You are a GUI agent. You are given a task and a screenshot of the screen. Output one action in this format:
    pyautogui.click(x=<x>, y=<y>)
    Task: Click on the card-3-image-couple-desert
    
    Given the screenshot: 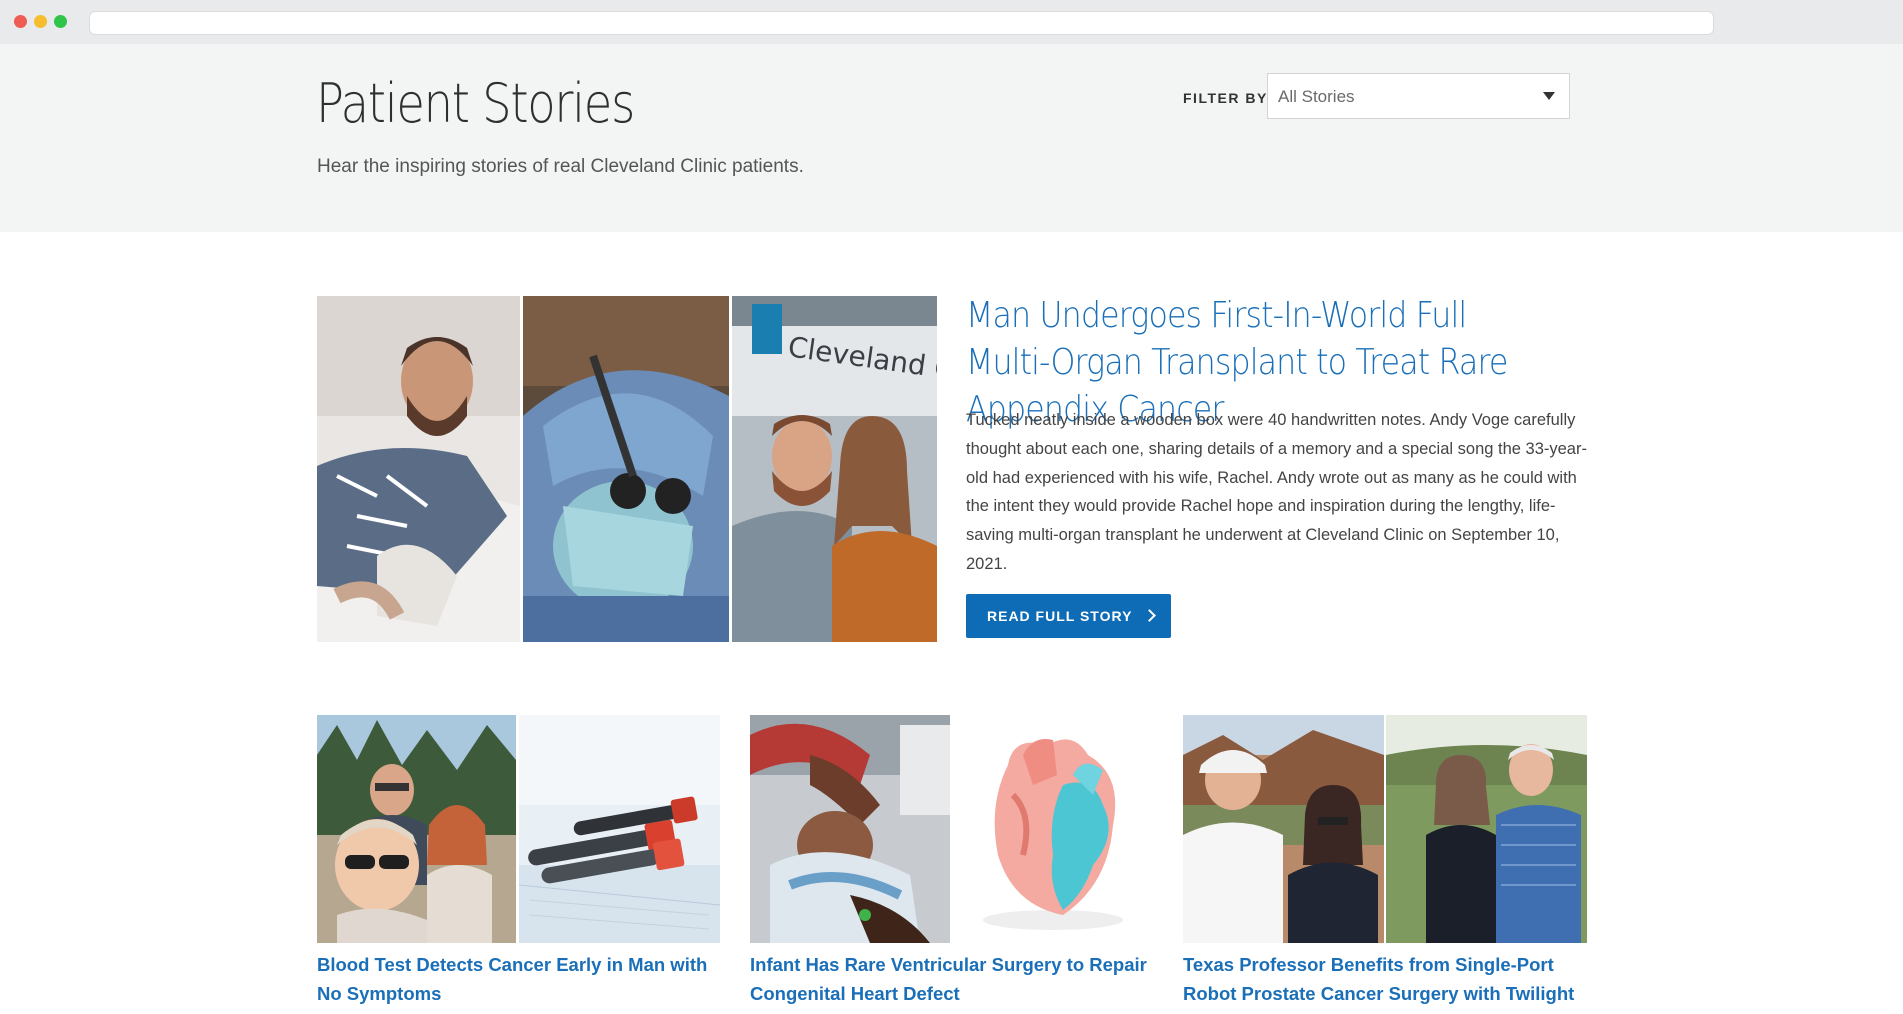 What is the action you would take?
    pyautogui.click(x=1283, y=829)
    